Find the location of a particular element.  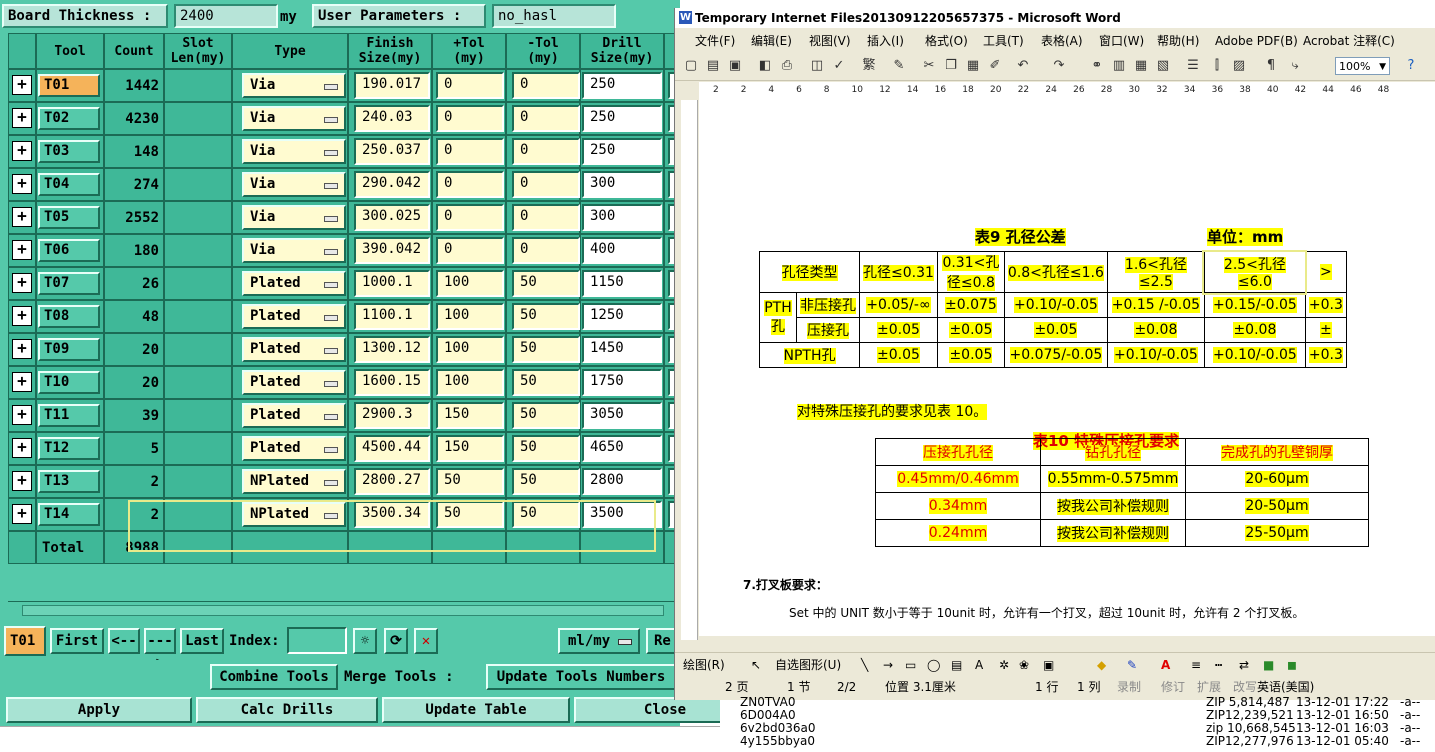

textbox-icon: ▤ is located at coordinates (956, 665).